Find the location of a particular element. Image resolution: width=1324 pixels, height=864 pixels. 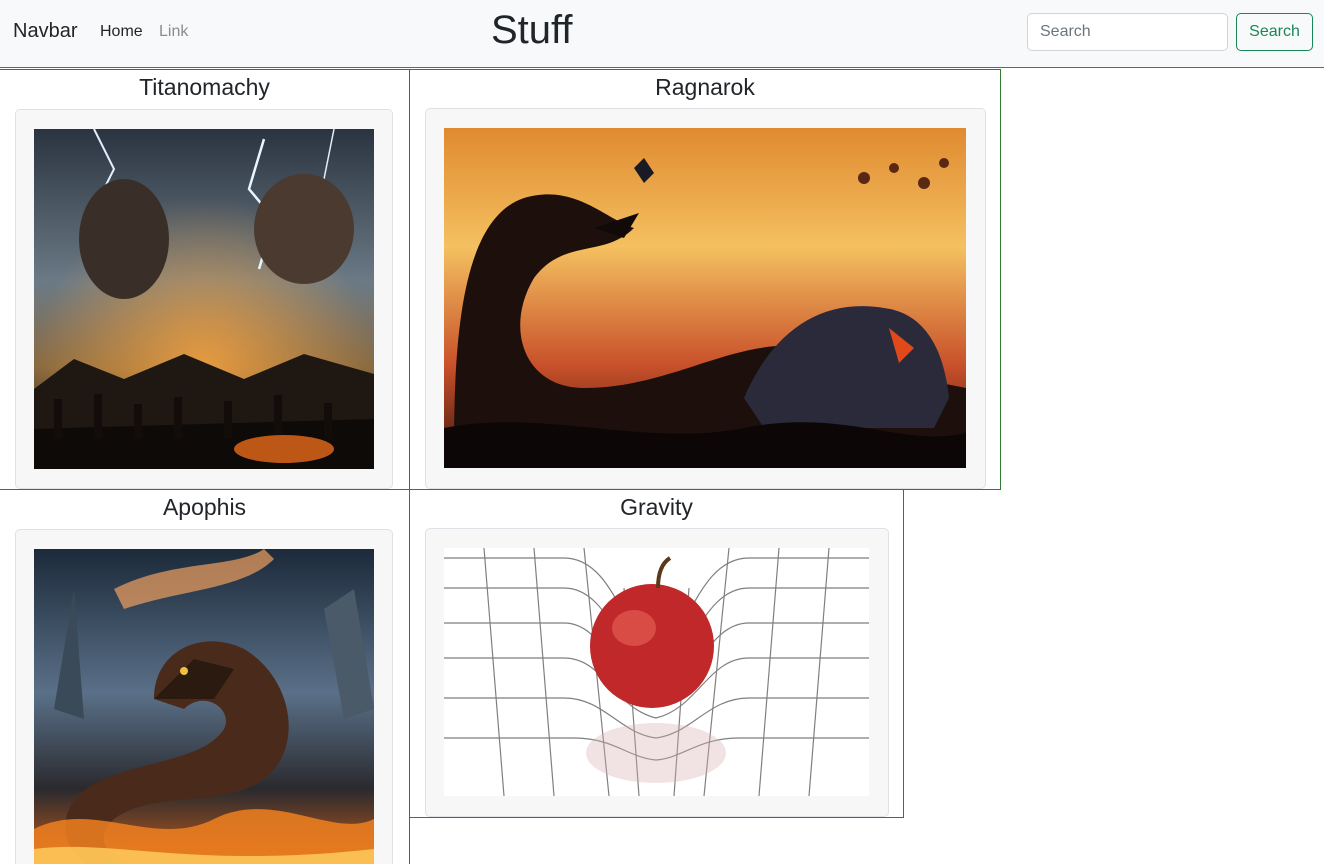

titanomachy-image is located at coordinates (204, 299).